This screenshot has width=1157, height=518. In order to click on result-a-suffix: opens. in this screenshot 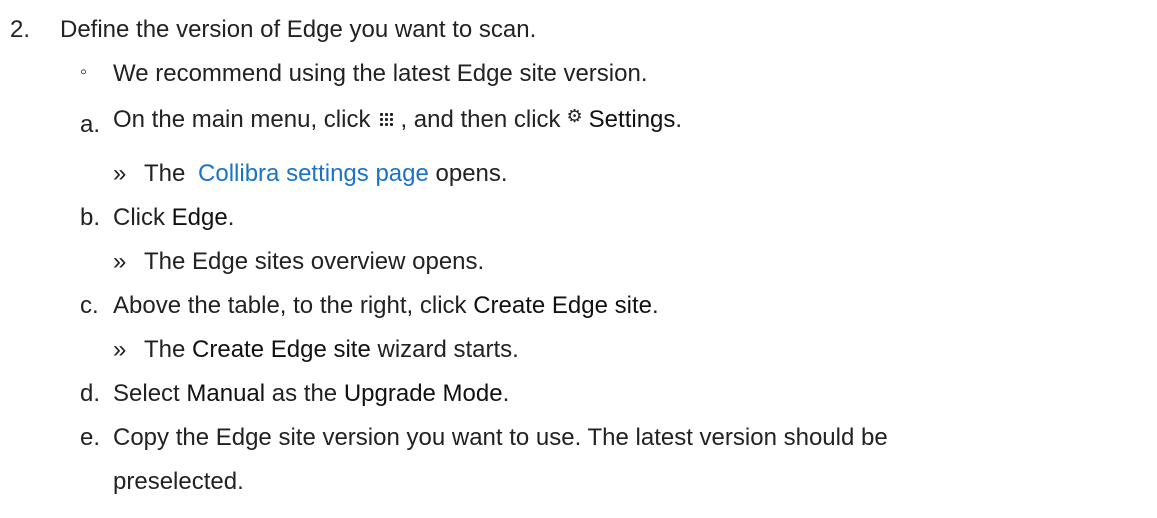, I will do `click(471, 173)`.